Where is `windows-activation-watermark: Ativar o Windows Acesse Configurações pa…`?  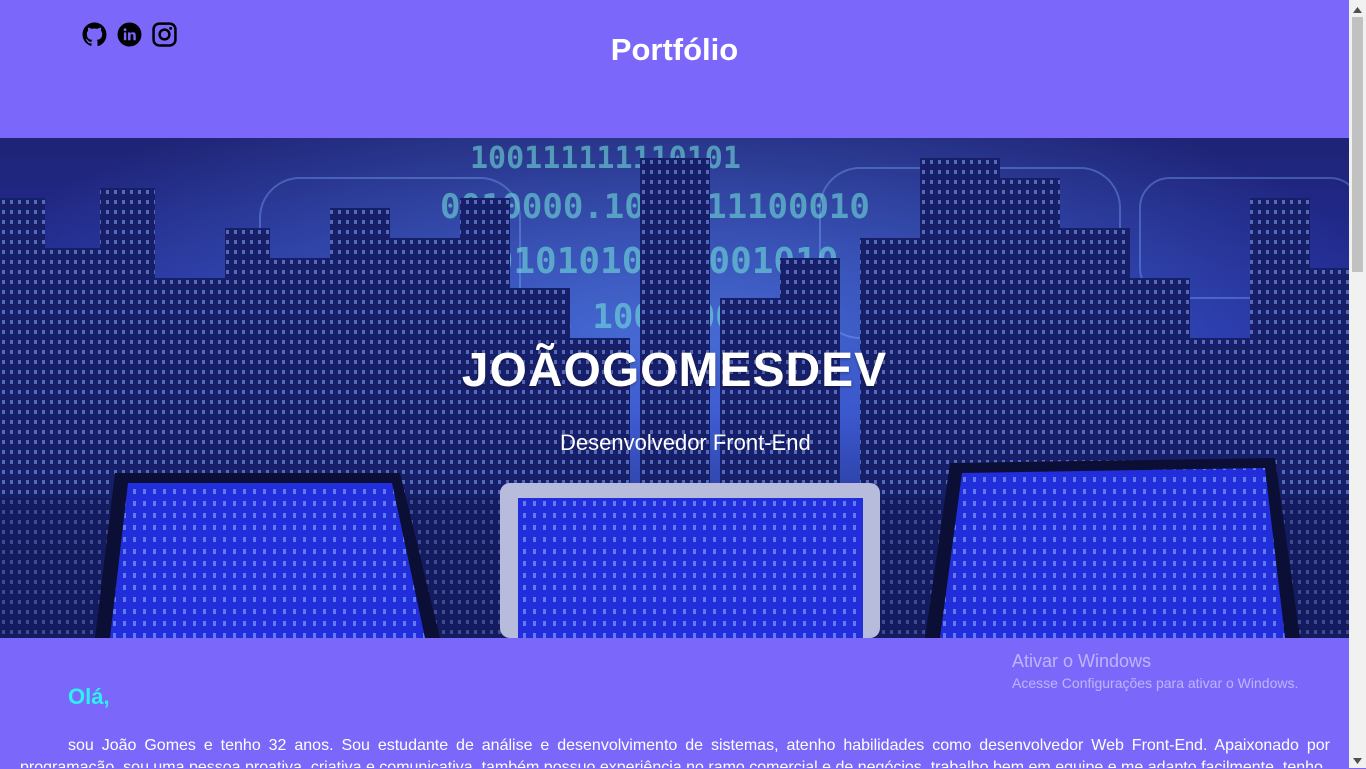 windows-activation-watermark: Ativar o Windows Acesse Configurações pa… is located at coordinates (1155, 671).